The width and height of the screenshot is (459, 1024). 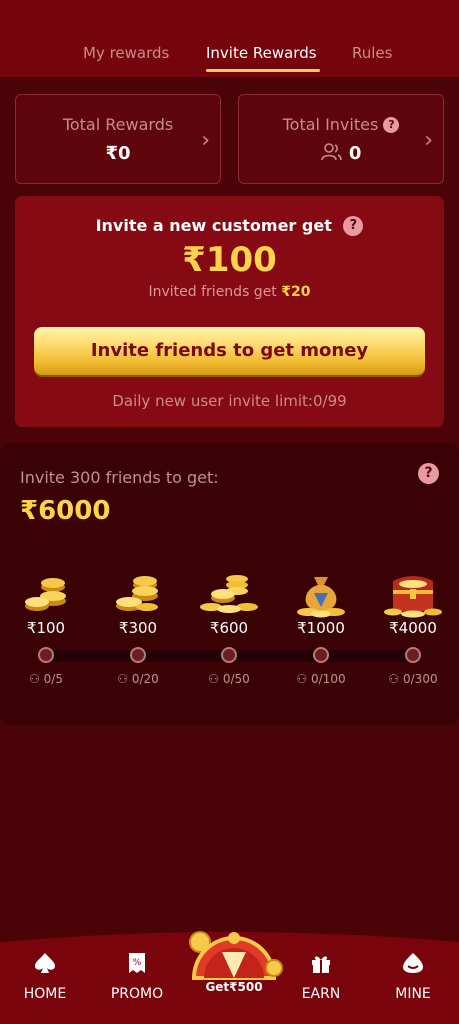 I want to click on invite-headline-row: Invite a new customer get ?, so click(x=229, y=226).